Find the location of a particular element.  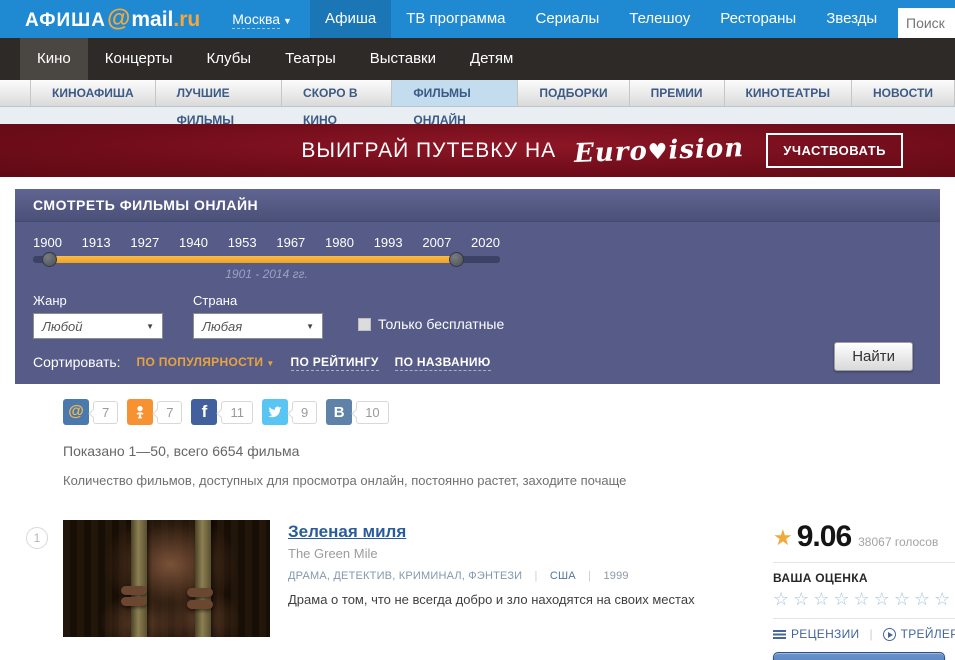

movie-rank-badge: 1 is located at coordinates (37, 538).